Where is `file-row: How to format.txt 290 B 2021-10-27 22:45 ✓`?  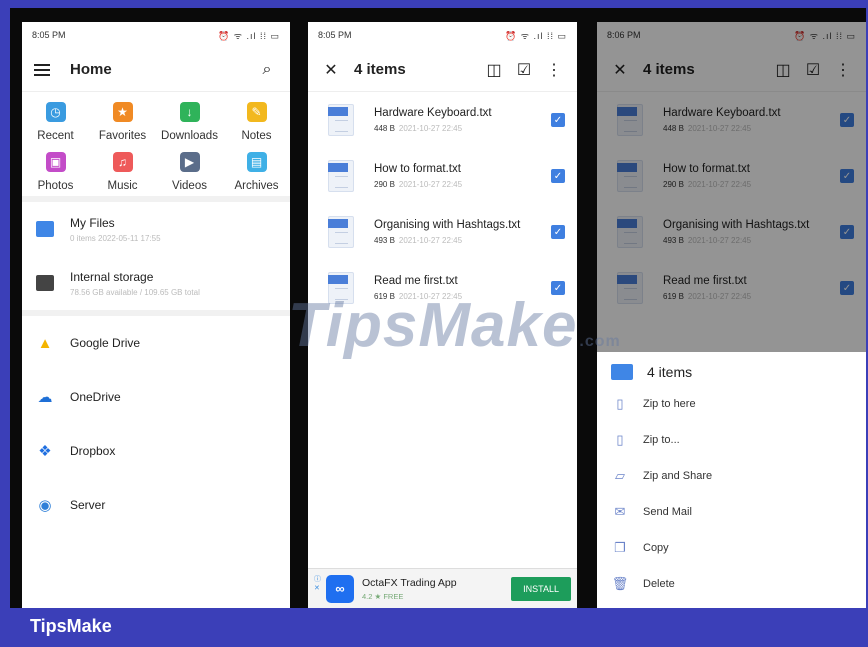
file-row: How to format.txt 290 B 2021-10-27 22:45 ✓ is located at coordinates (442, 176).